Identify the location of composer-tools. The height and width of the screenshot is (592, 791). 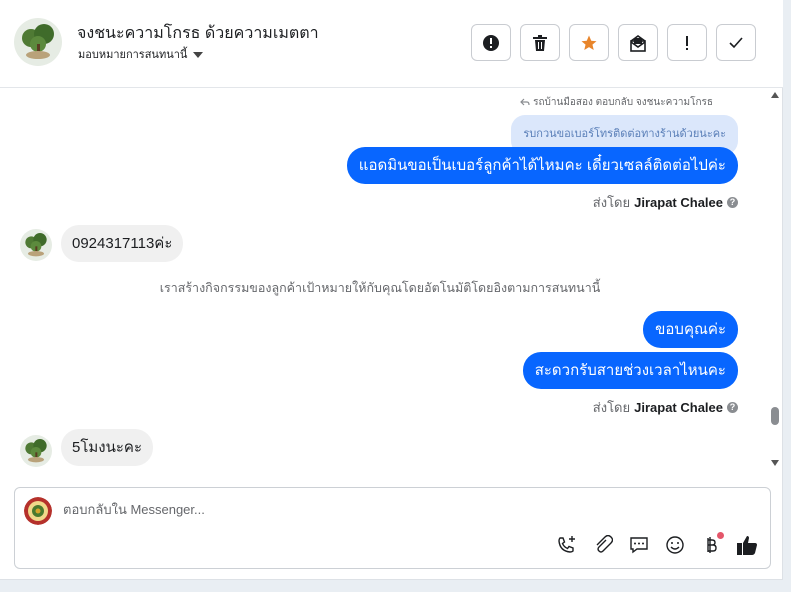
(657, 544).